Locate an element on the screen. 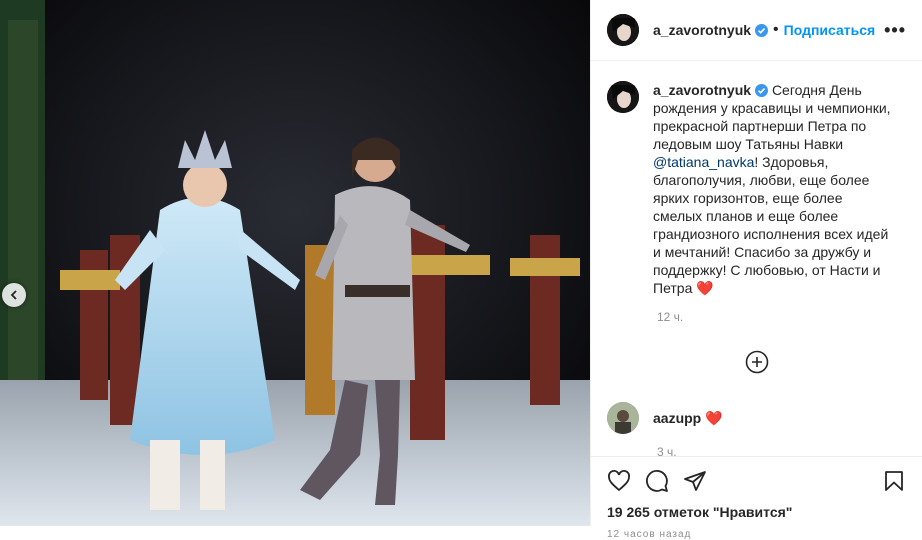 The image size is (922, 540). like-icon is located at coordinates (619, 481).